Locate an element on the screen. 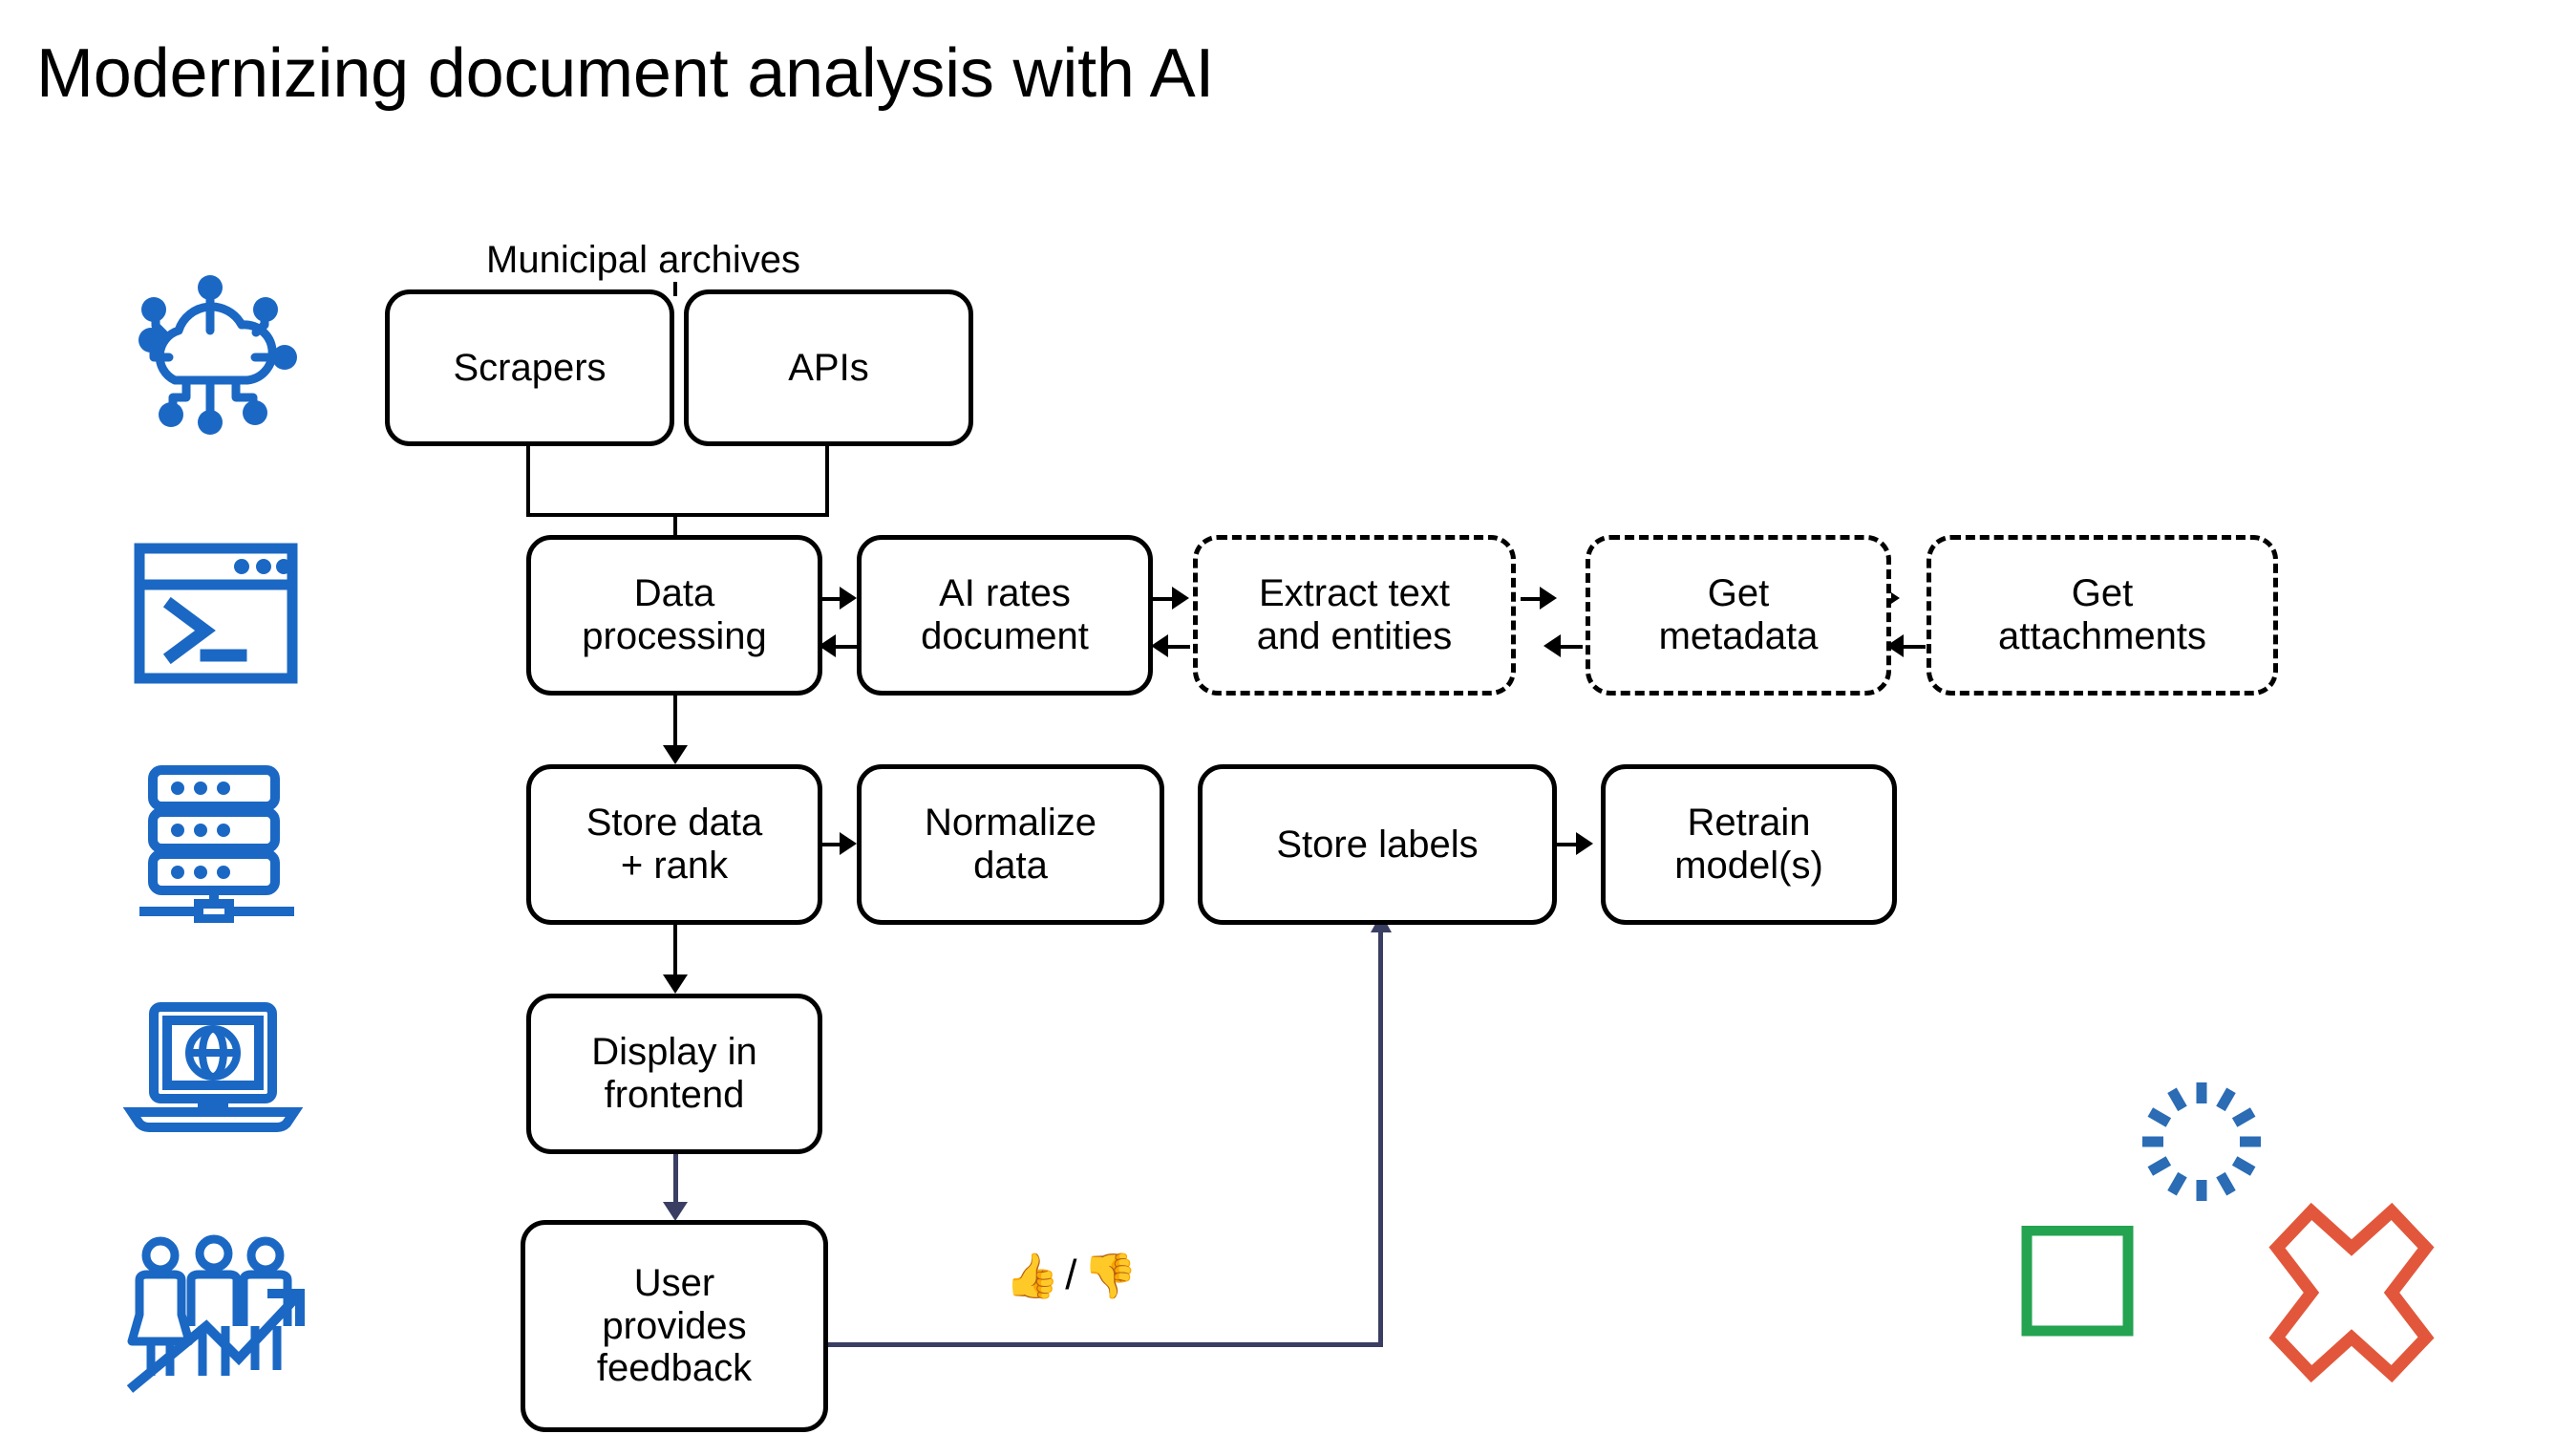 Image resolution: width=2576 pixels, height=1456 pixels. node-retrain-models: Retrain model(s) is located at coordinates (1749, 845).